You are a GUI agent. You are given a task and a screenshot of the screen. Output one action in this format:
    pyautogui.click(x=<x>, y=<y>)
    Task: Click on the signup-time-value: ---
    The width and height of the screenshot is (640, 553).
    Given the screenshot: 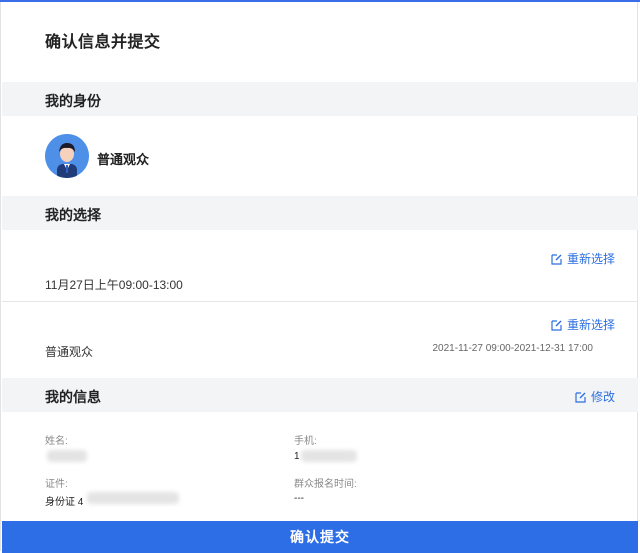 What is the action you would take?
    pyautogui.click(x=299, y=498)
    